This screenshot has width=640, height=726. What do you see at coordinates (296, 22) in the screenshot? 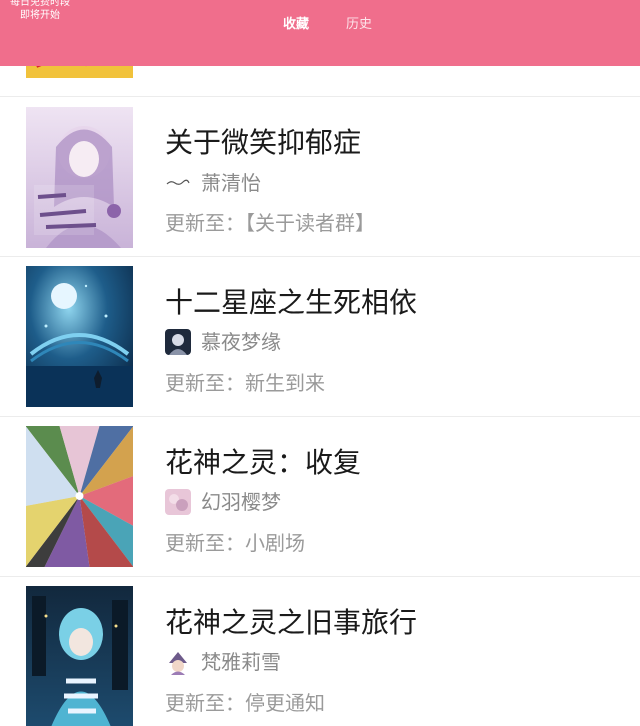
I see `tab-favorites: 收藏` at bounding box center [296, 22].